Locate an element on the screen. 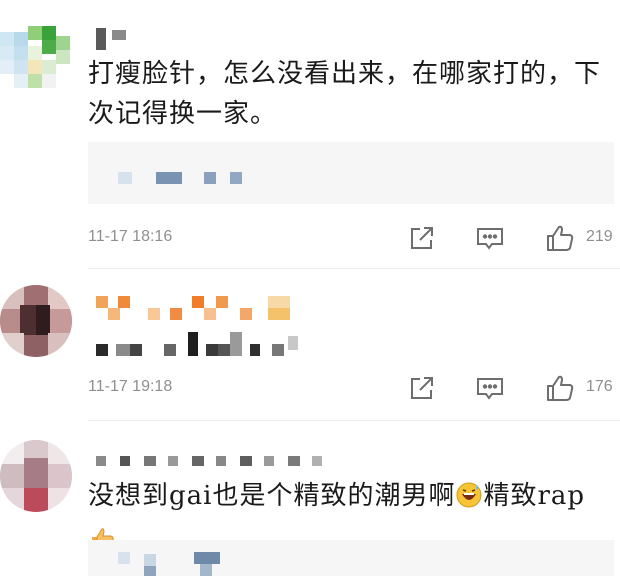  comment-meta: 11-17 18:16 219 is located at coordinates (351, 242).